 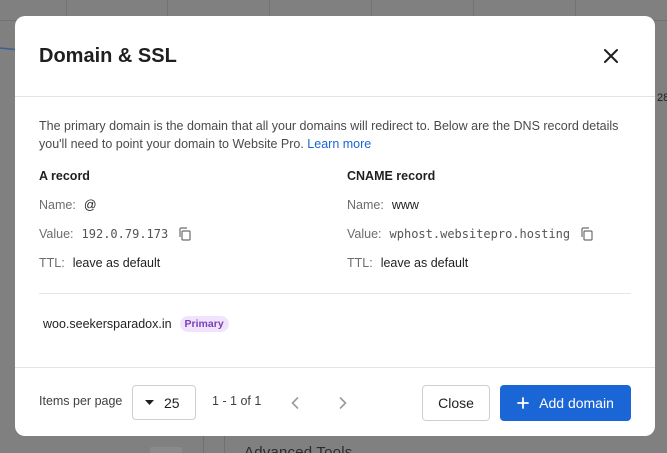 I want to click on a-record-name-row: Name: @, so click(x=115, y=205).